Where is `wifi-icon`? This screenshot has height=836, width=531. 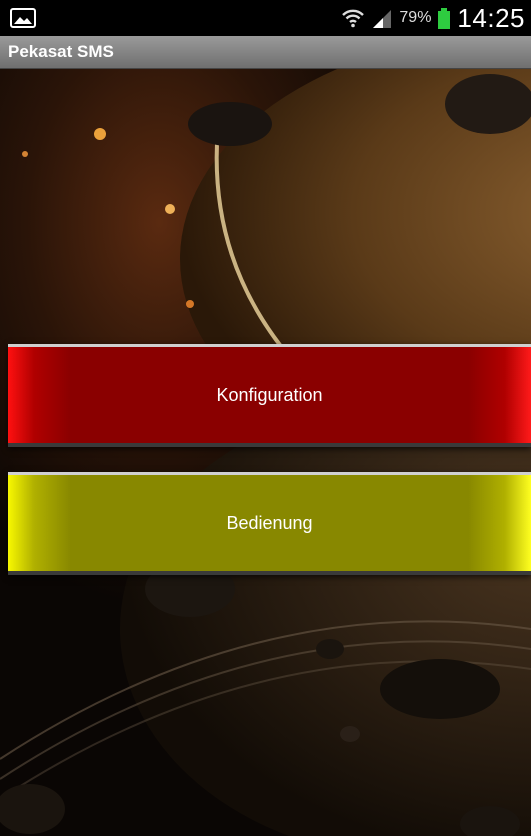 wifi-icon is located at coordinates (353, 18).